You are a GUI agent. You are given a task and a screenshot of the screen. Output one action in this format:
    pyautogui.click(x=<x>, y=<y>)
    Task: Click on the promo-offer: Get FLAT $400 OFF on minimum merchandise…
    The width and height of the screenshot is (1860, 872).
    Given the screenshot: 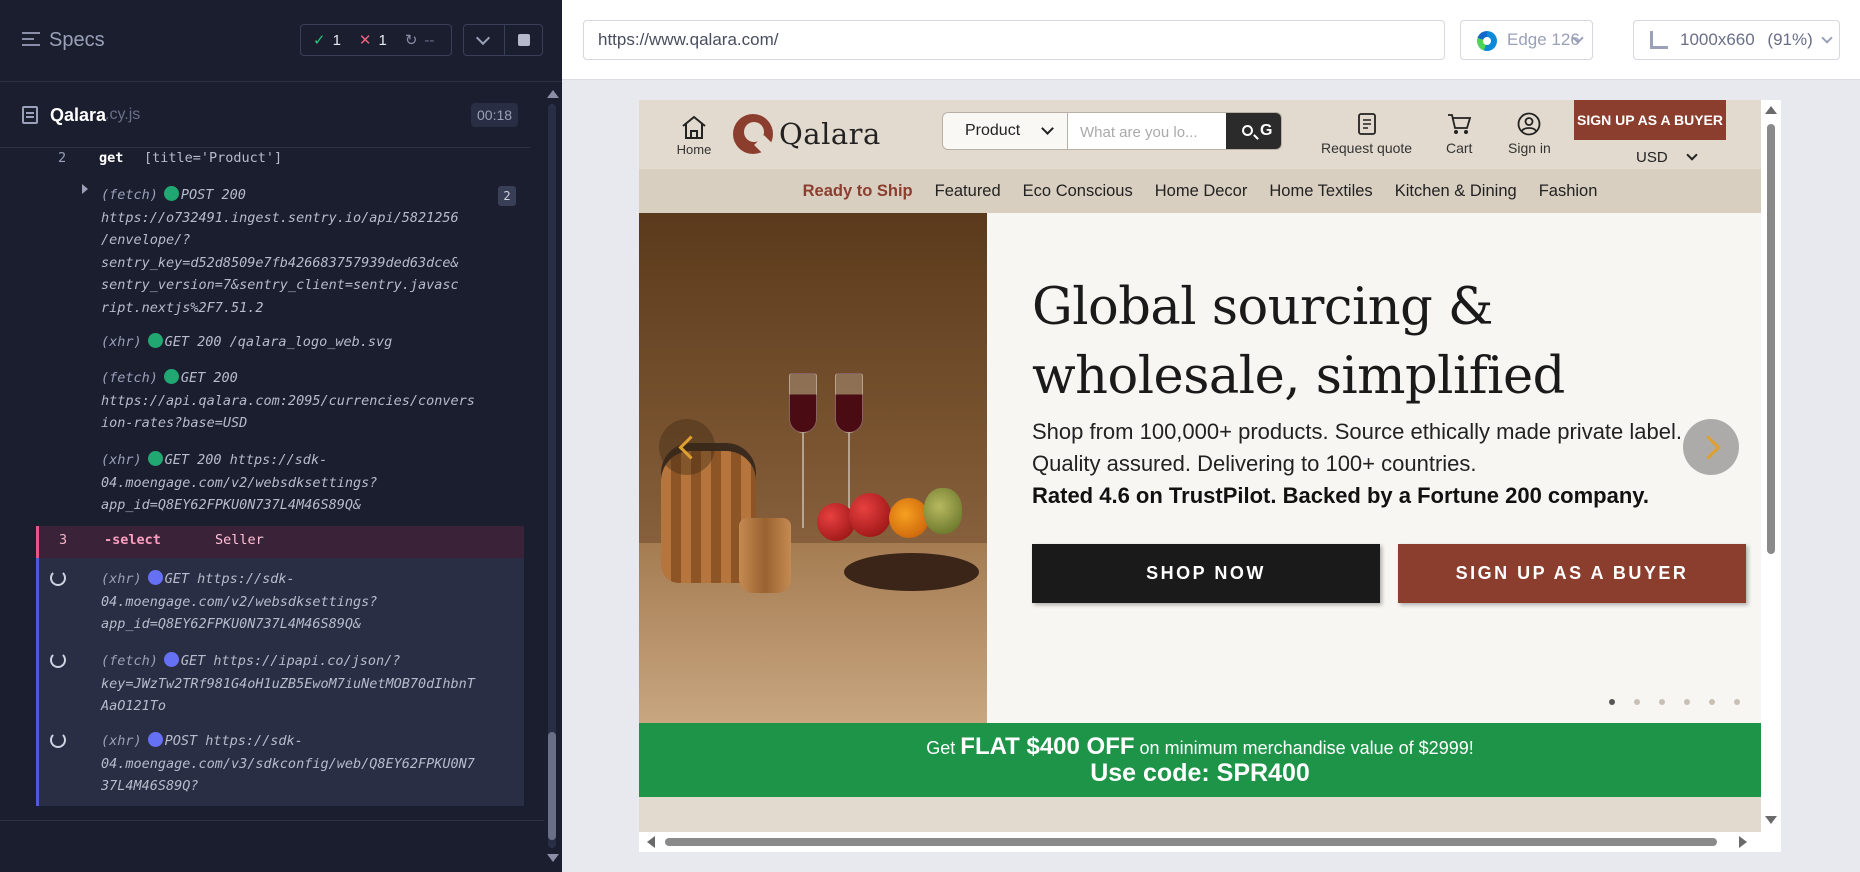 What is the action you would take?
    pyautogui.click(x=1200, y=746)
    